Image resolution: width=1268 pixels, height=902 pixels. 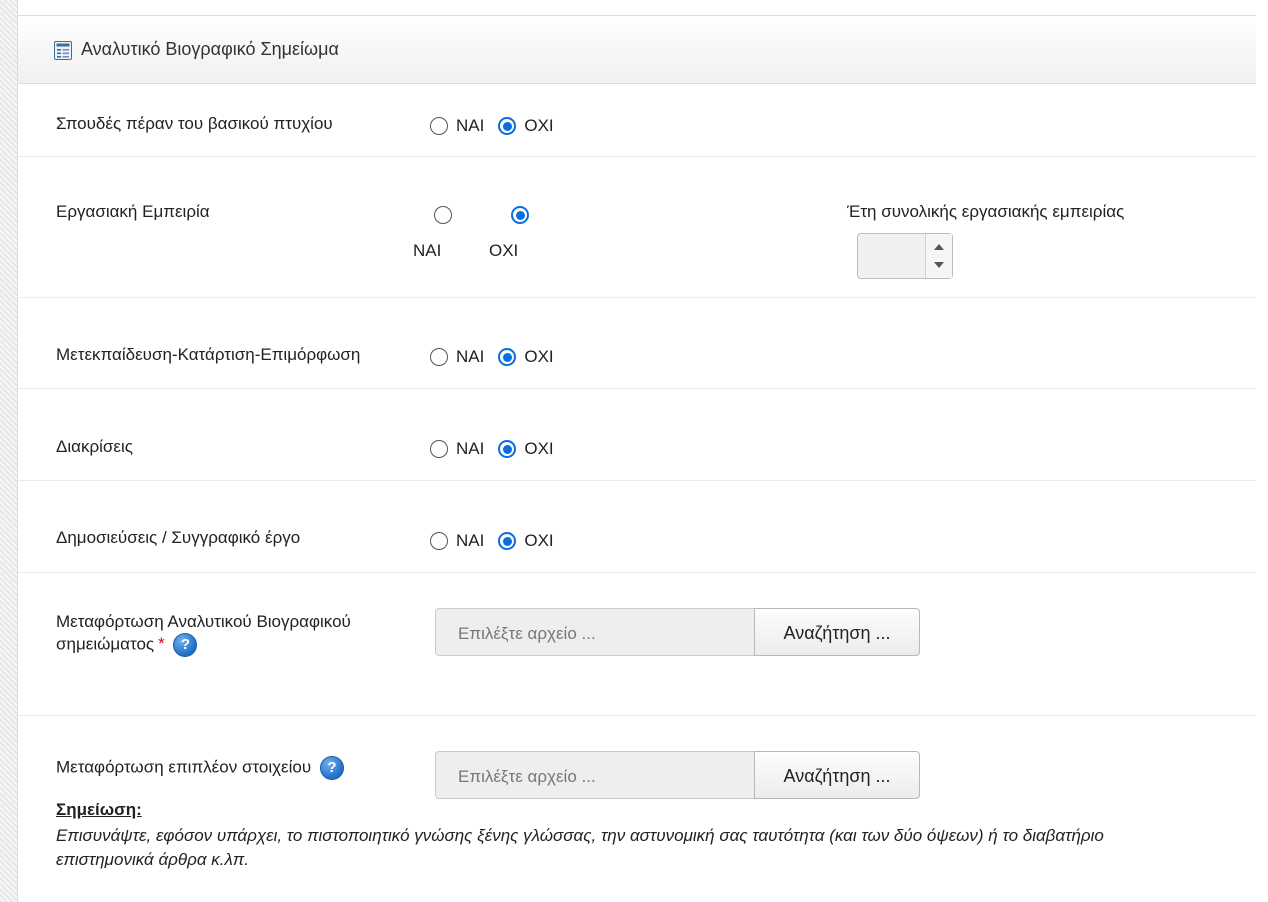 I want to click on stepper-up-icon, so click(x=939, y=247).